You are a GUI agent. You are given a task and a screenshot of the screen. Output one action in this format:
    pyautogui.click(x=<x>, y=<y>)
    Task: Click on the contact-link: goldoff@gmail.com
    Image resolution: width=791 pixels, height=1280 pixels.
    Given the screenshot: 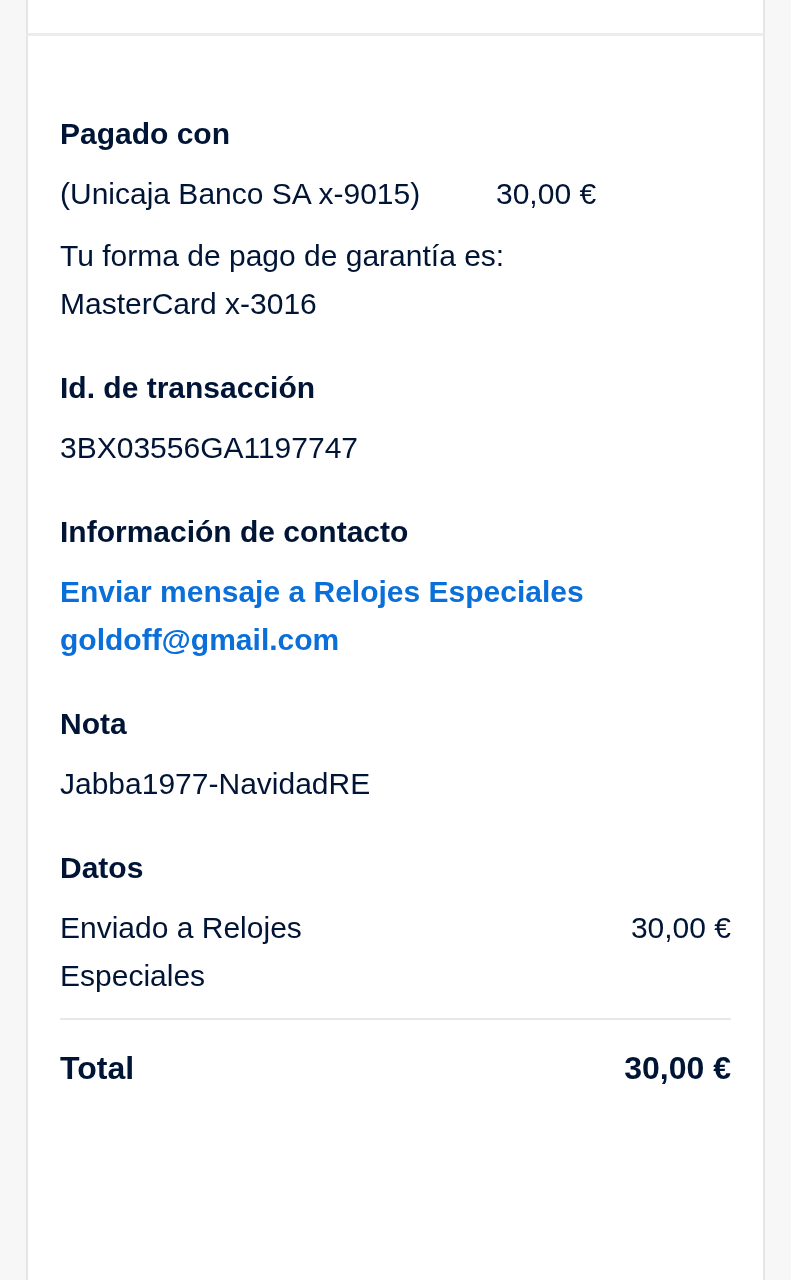 What is the action you would take?
    pyautogui.click(x=395, y=640)
    